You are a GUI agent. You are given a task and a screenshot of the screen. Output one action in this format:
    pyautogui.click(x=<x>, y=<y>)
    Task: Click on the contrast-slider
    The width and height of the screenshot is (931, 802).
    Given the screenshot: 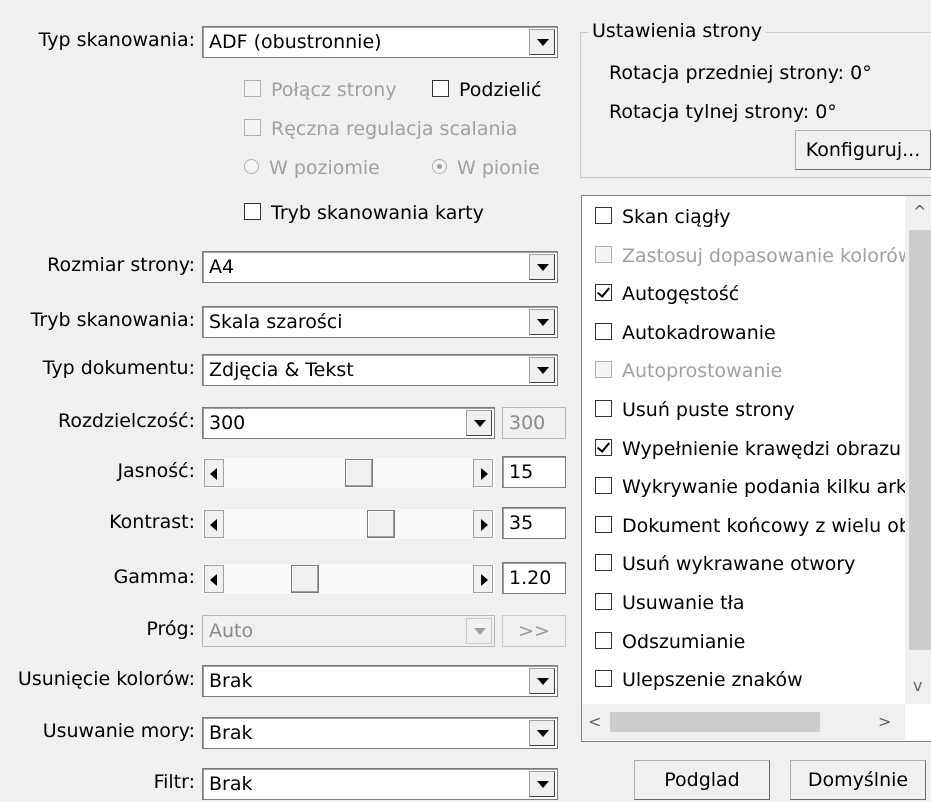 What is the action you would take?
    pyautogui.click(x=348, y=524)
    